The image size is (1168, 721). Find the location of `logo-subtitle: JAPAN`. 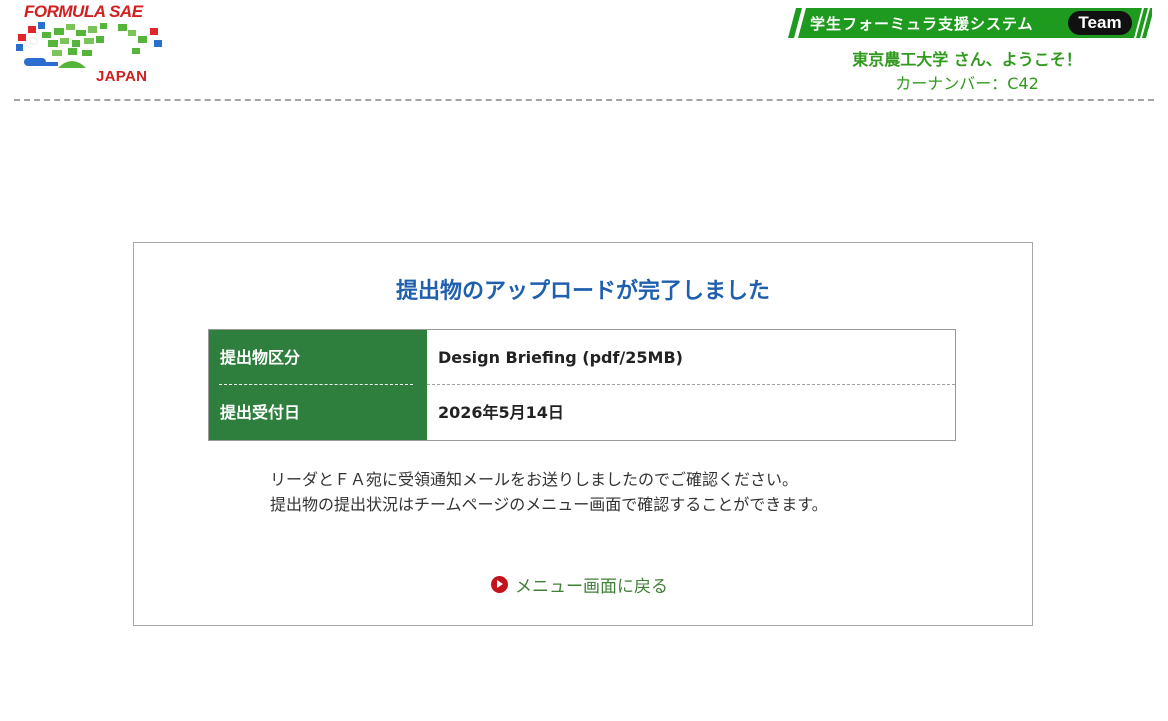

logo-subtitle: JAPAN is located at coordinates (122, 76).